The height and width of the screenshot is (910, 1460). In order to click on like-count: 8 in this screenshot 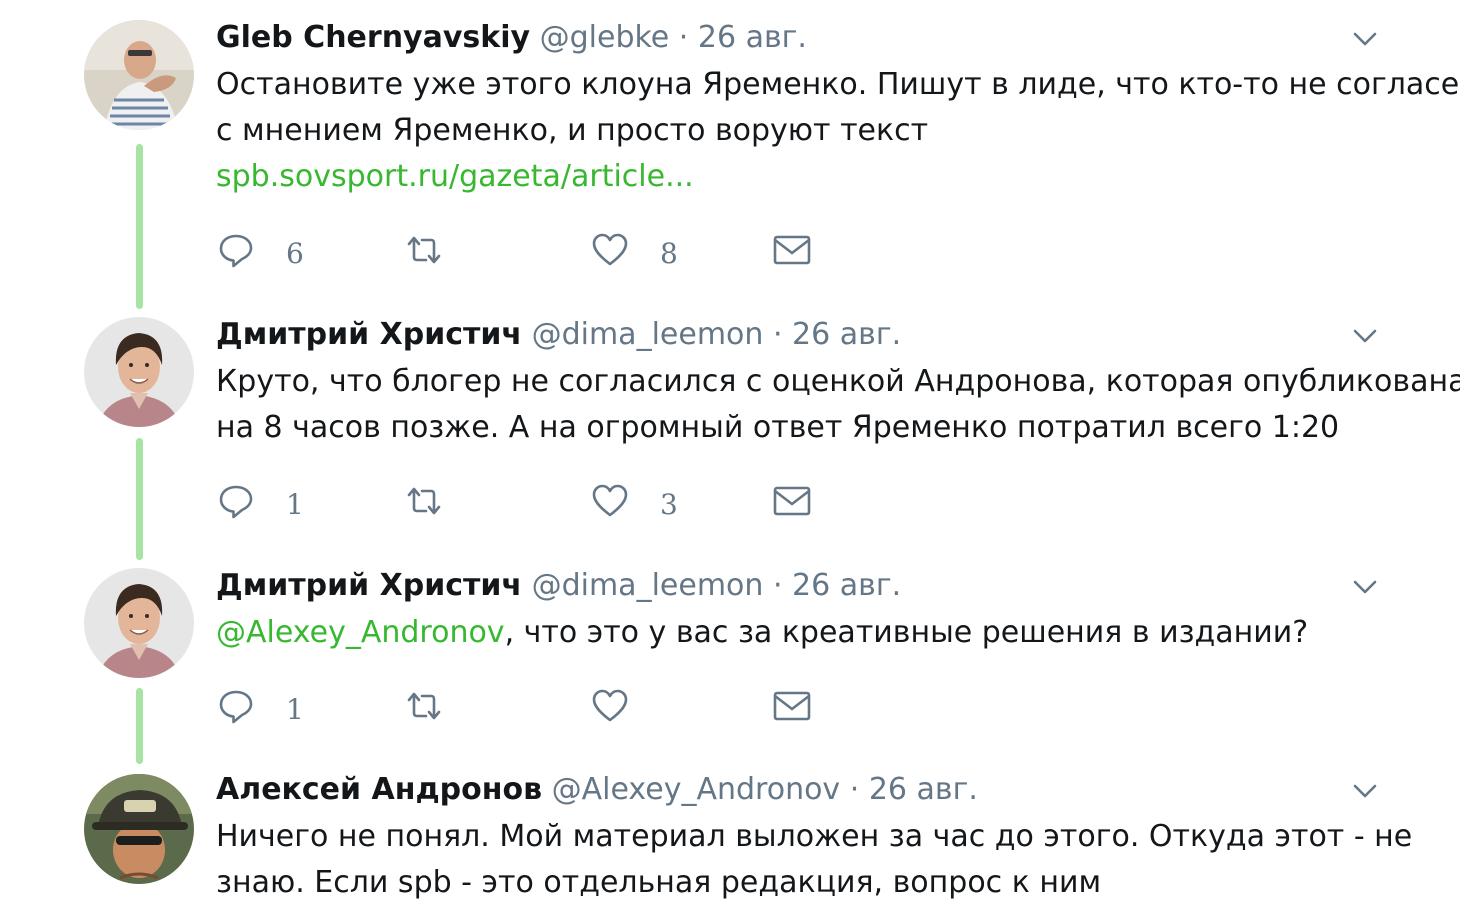, I will do `click(669, 253)`.